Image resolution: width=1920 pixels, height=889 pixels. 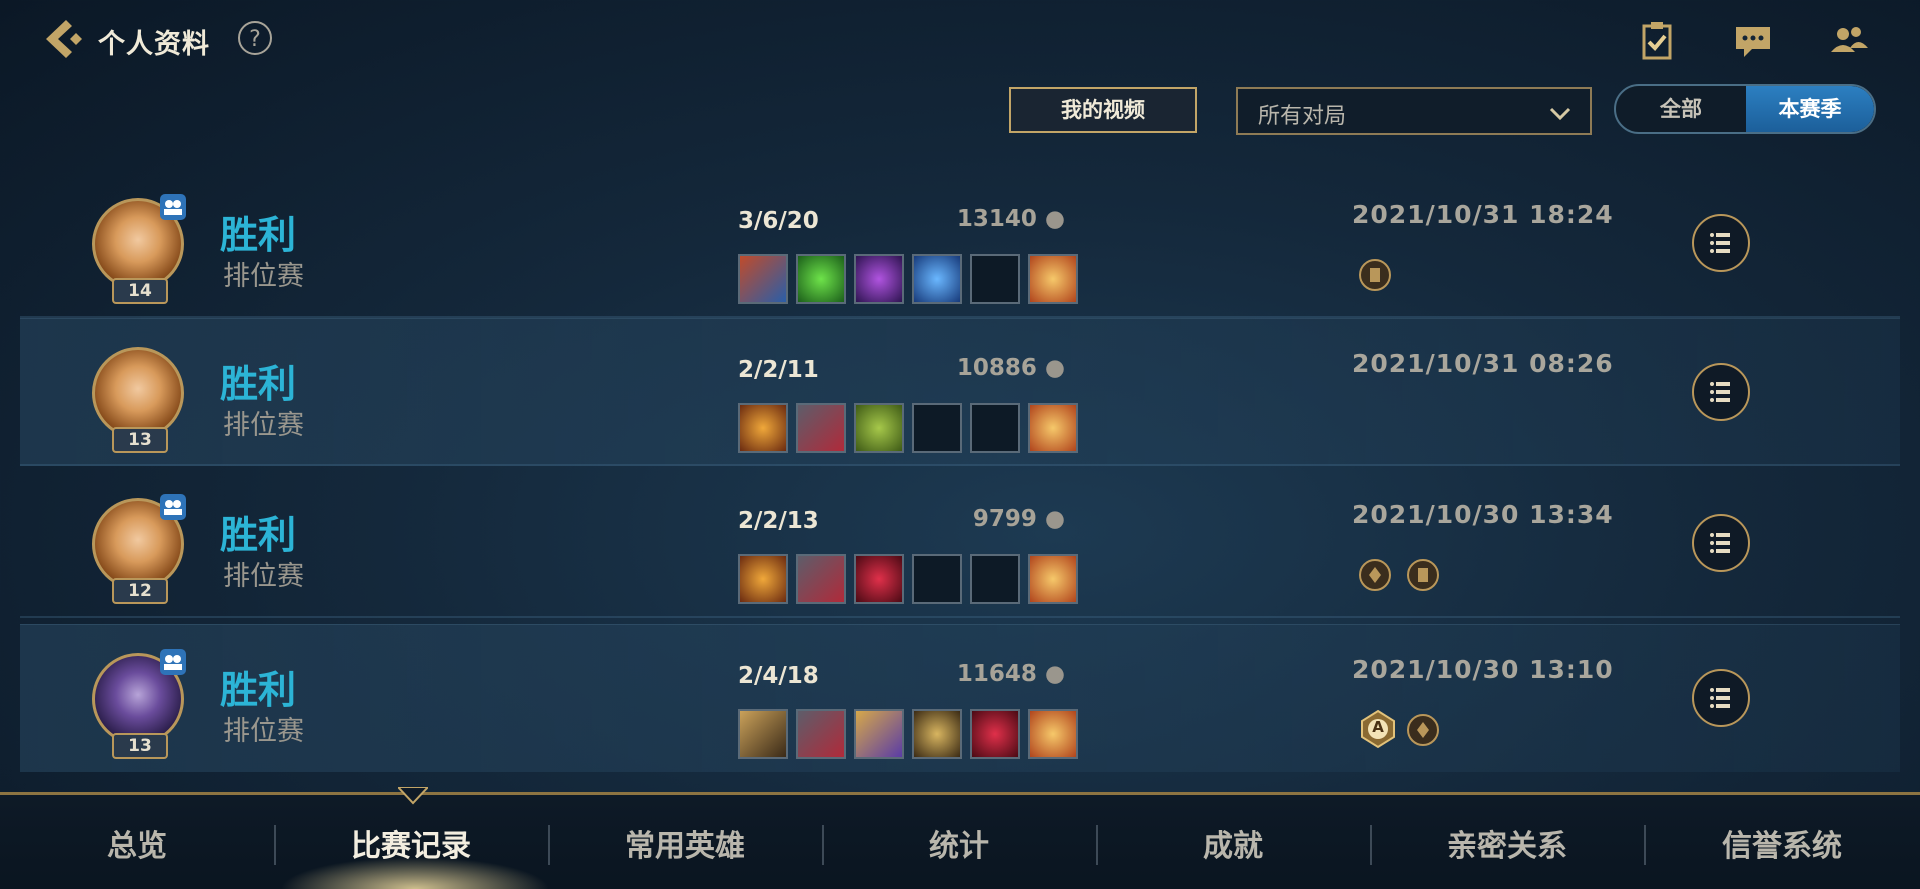 What do you see at coordinates (1483, 669) in the screenshot?
I see `match-time: 2021/10/30 13:10` at bounding box center [1483, 669].